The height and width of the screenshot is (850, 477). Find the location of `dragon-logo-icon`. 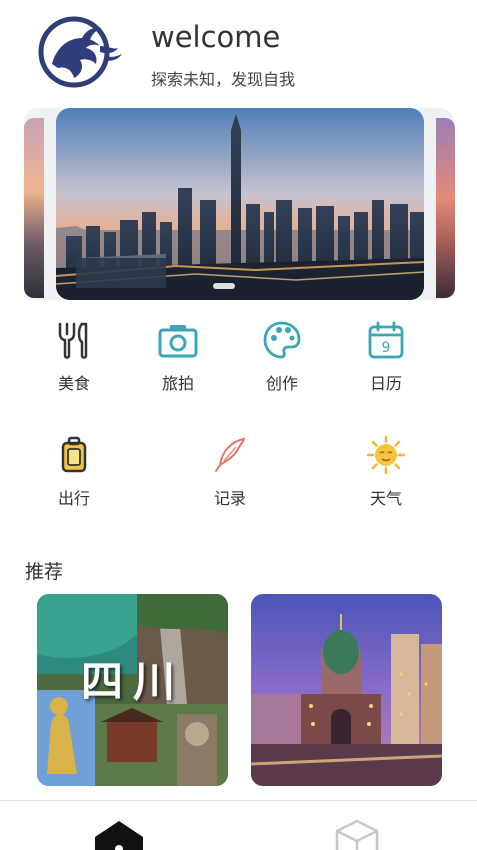

dragon-logo-icon is located at coordinates (81, 52).